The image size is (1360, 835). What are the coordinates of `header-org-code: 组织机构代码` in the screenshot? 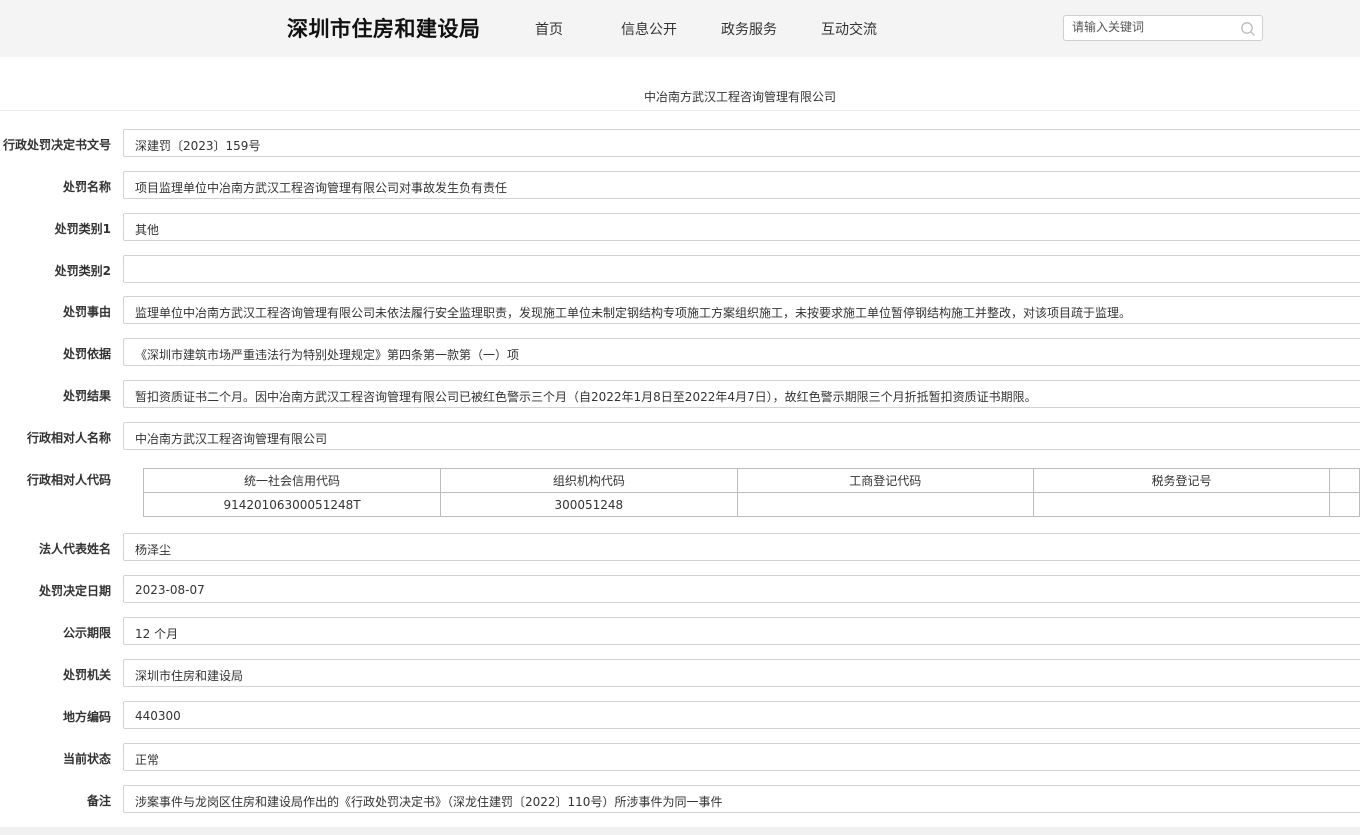 It's located at (589, 480).